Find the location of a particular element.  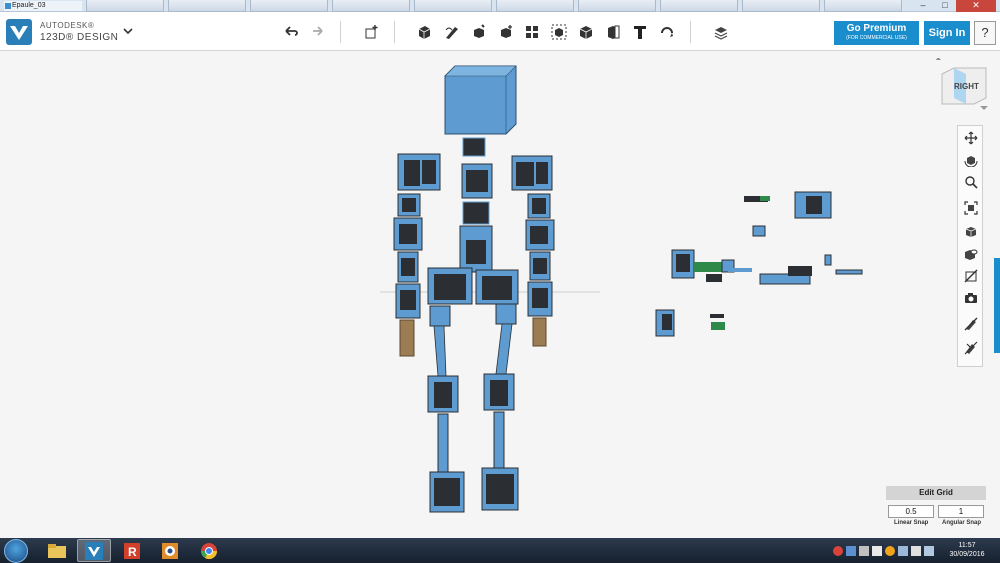

pan-icon is located at coordinates (971, 138).